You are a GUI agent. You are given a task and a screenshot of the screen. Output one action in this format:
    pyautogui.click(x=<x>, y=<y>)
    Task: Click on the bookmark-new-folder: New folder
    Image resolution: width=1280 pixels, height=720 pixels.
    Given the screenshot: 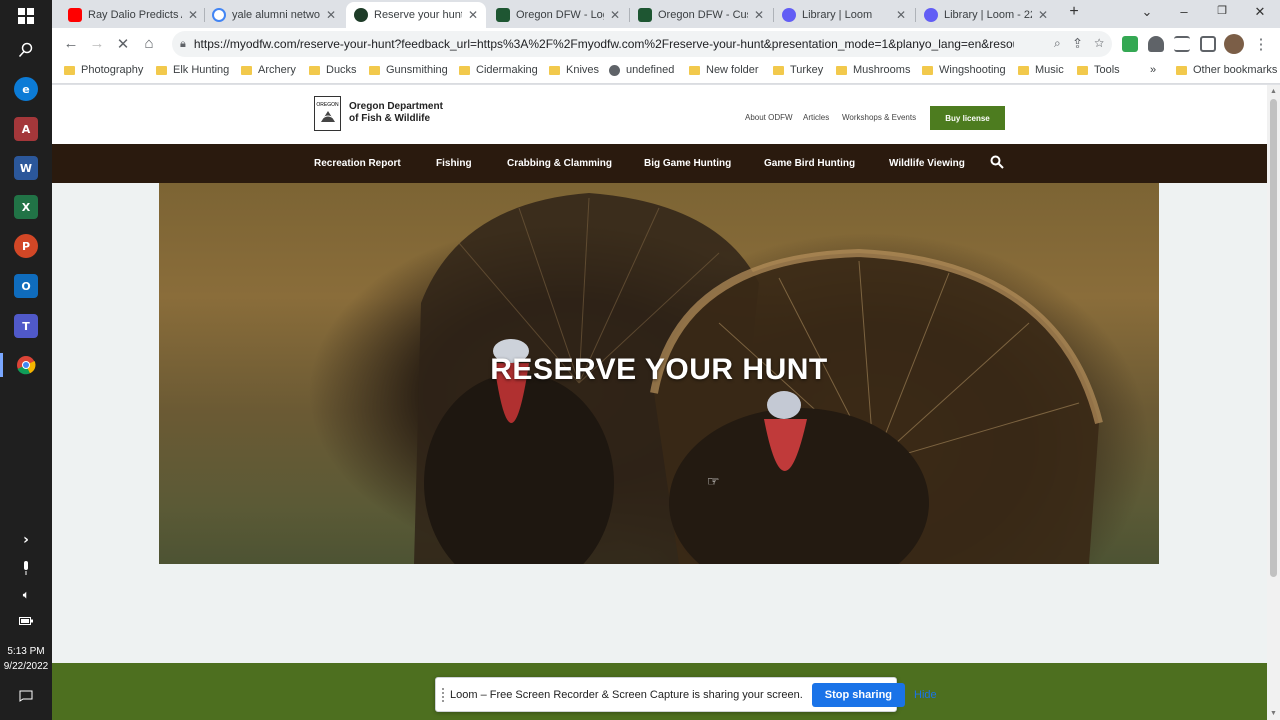 What is the action you would take?
    pyautogui.click(x=724, y=70)
    